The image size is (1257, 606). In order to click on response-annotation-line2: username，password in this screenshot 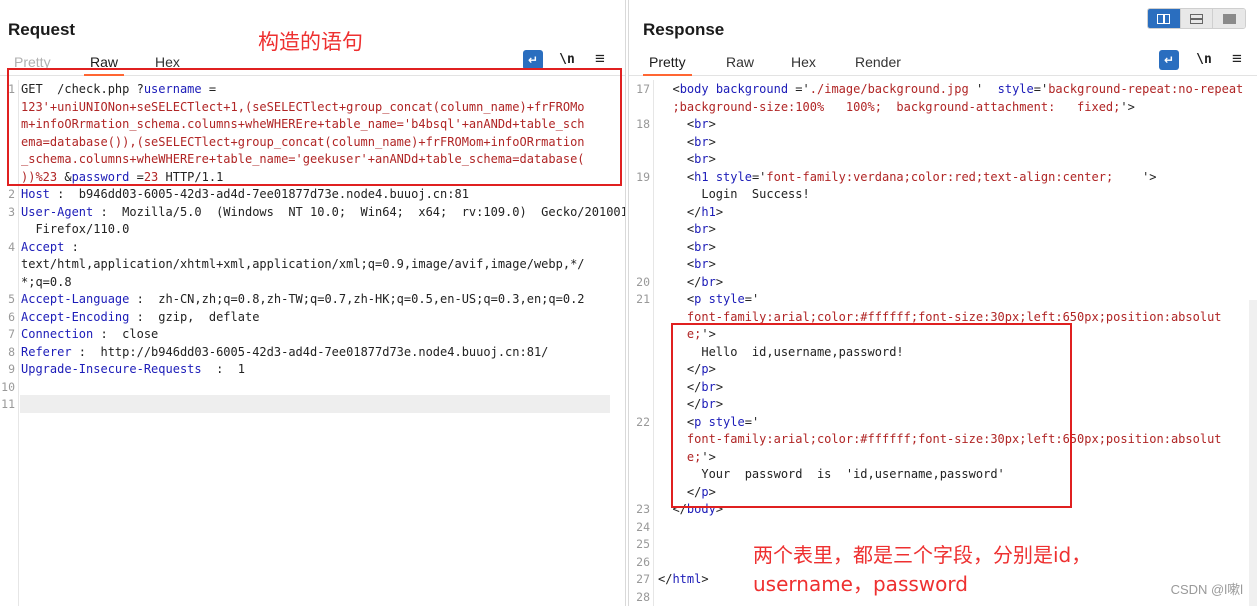, I will do `click(860, 584)`.